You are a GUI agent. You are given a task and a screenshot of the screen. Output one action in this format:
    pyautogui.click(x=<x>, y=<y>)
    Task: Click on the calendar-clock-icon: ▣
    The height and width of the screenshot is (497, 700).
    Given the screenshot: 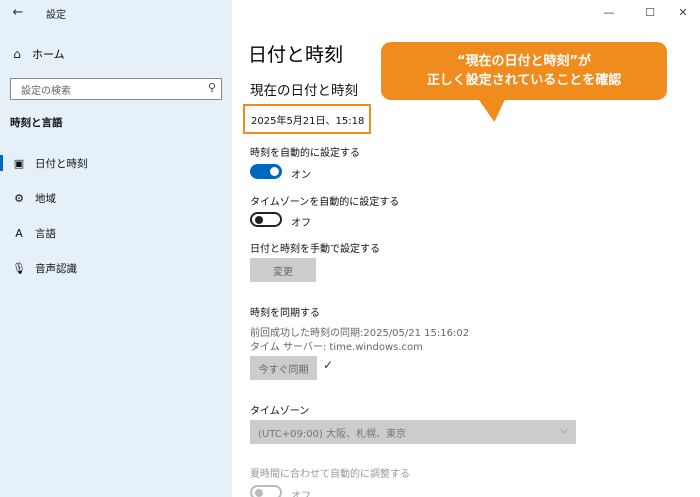 What is the action you would take?
    pyautogui.click(x=19, y=163)
    